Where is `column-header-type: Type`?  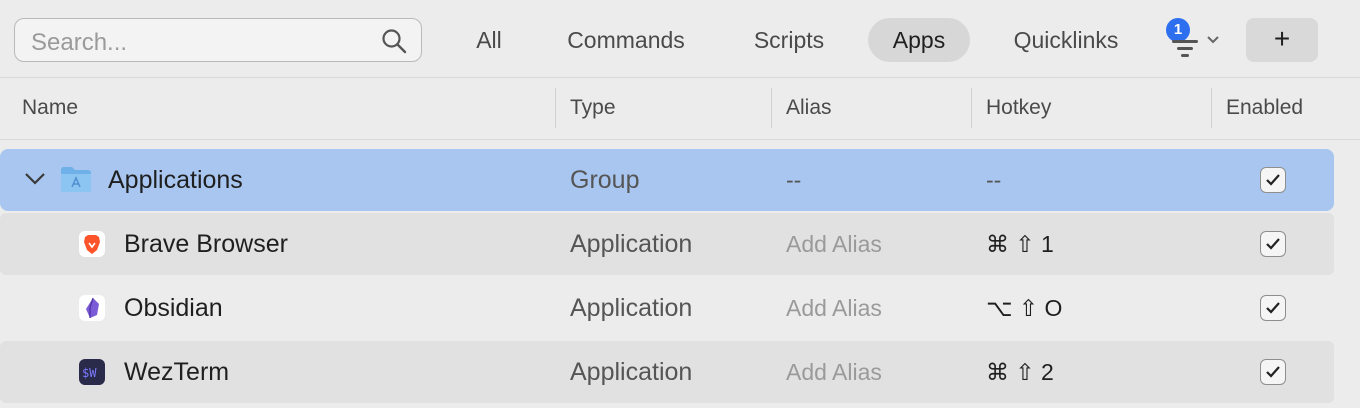 column-header-type: Type is located at coordinates (593, 109).